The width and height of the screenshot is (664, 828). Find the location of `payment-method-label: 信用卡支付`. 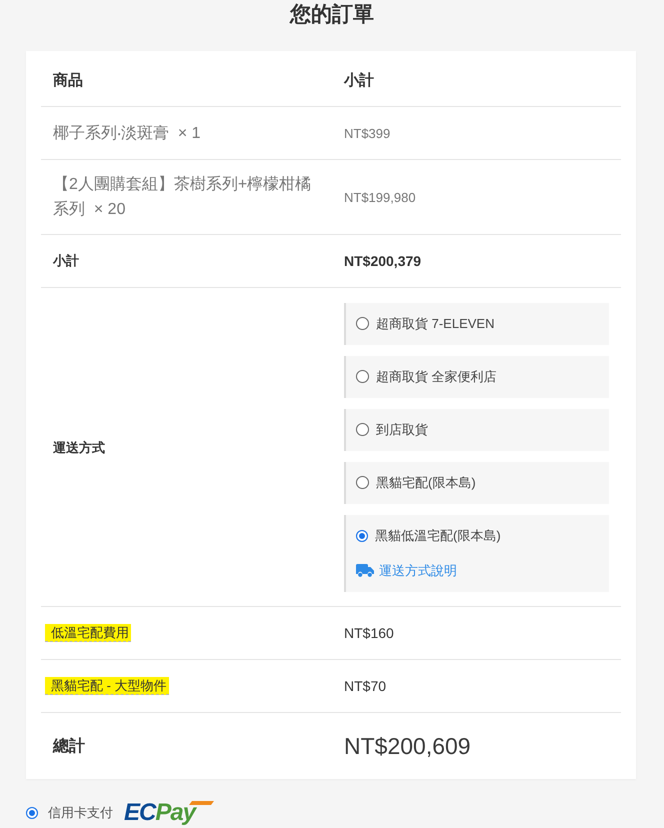

payment-method-label: 信用卡支付 is located at coordinates (80, 813).